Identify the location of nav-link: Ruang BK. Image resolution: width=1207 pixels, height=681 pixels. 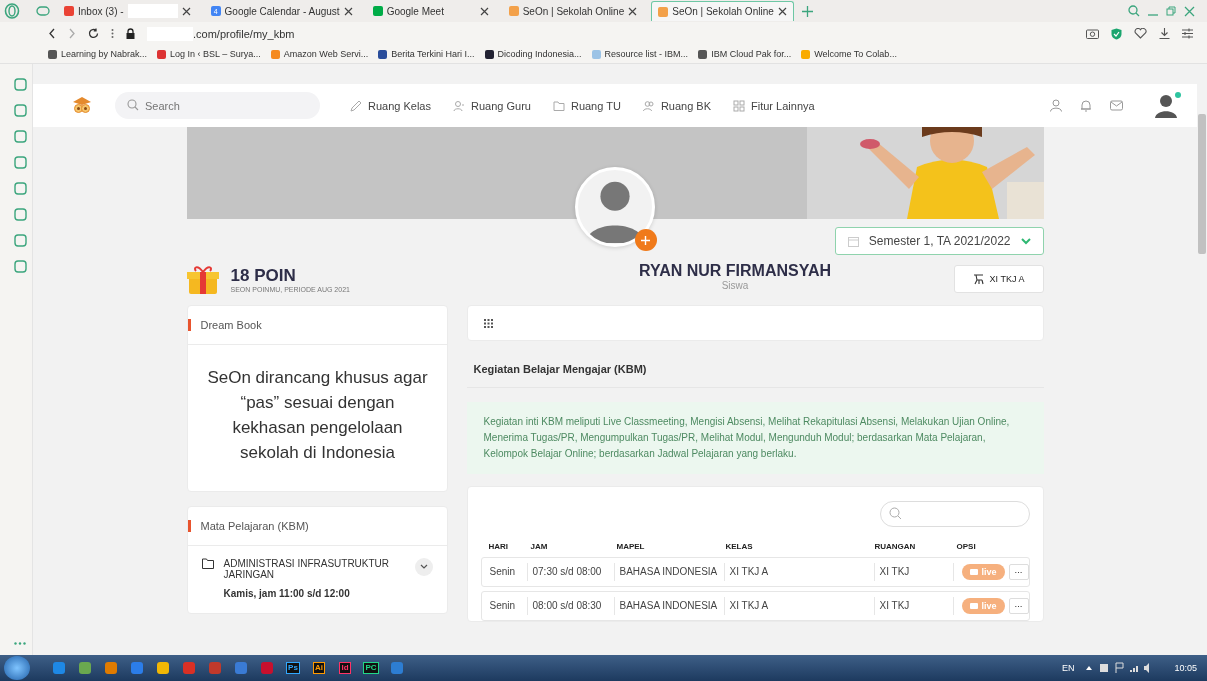
(677, 105).